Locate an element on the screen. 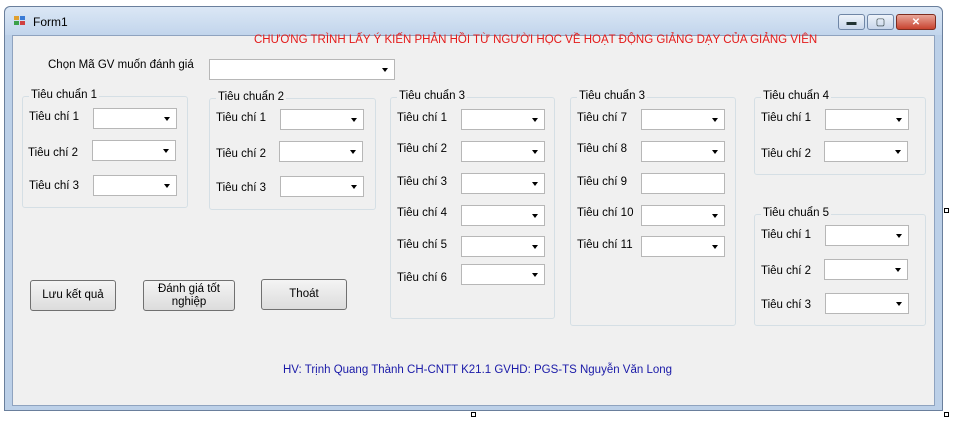  teacher-select-combo is located at coordinates (302, 69).